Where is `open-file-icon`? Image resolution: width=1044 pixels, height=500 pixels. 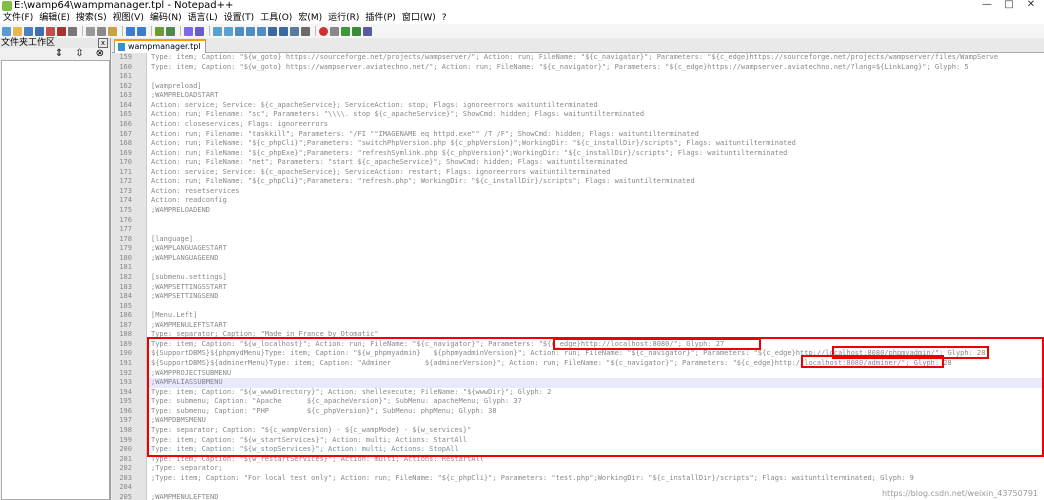 open-file-icon is located at coordinates (17, 31).